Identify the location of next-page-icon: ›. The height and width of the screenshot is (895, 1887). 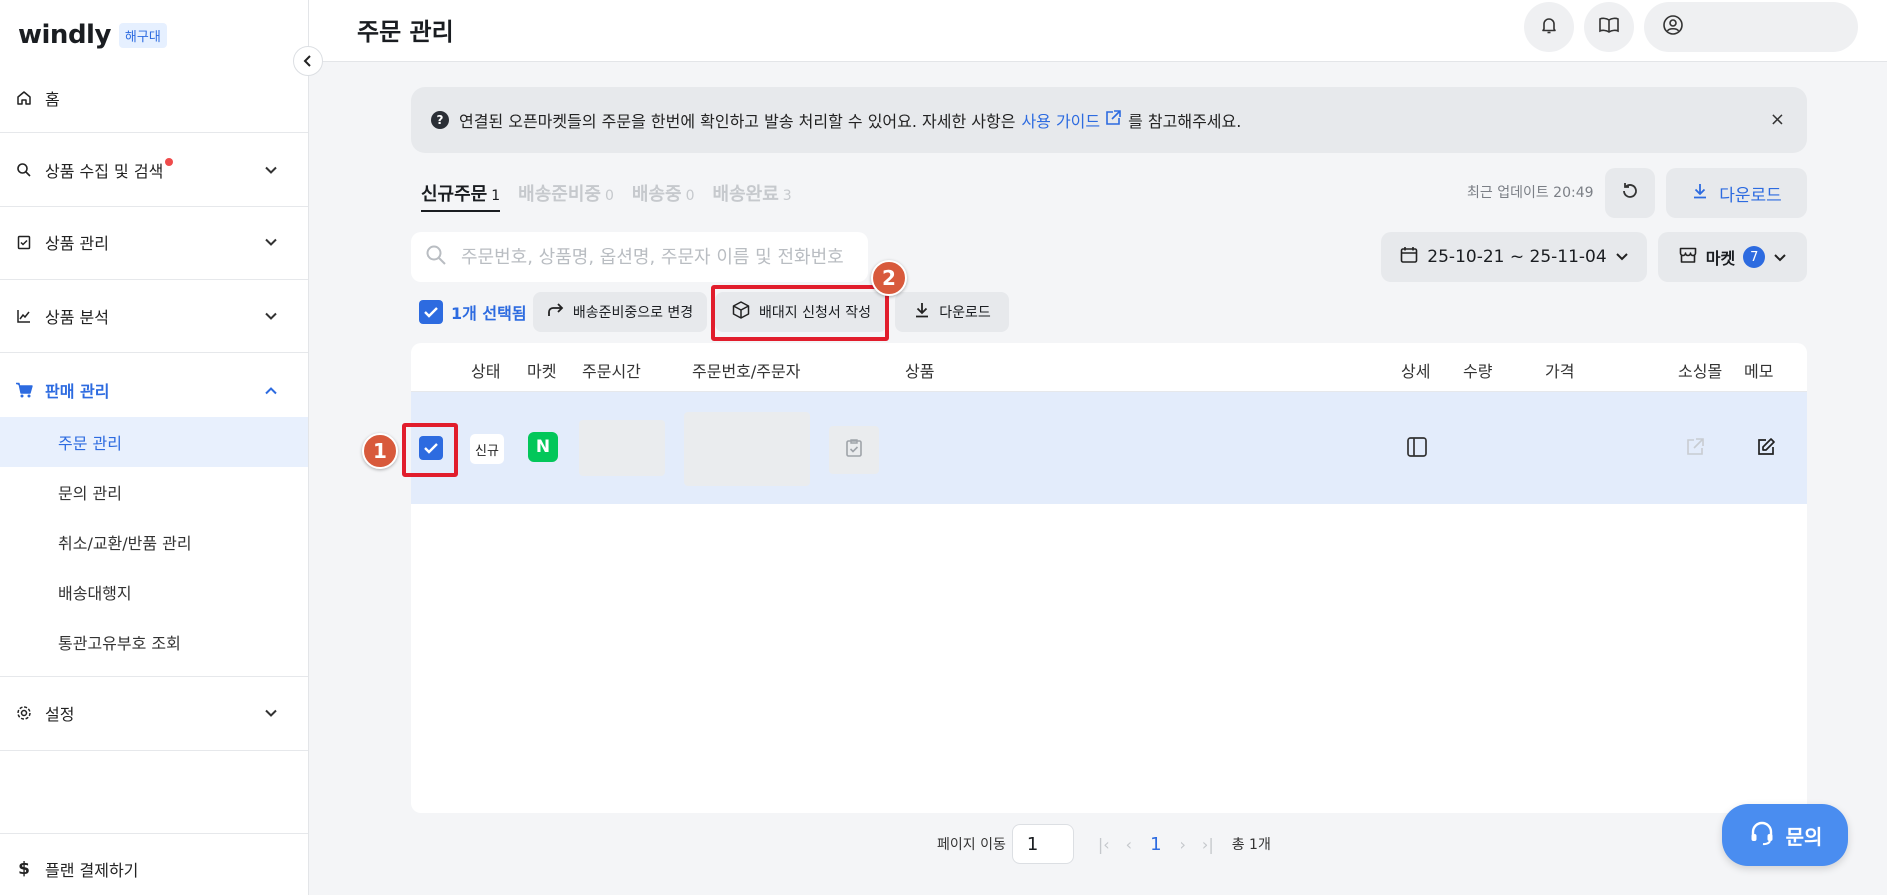
(1183, 844).